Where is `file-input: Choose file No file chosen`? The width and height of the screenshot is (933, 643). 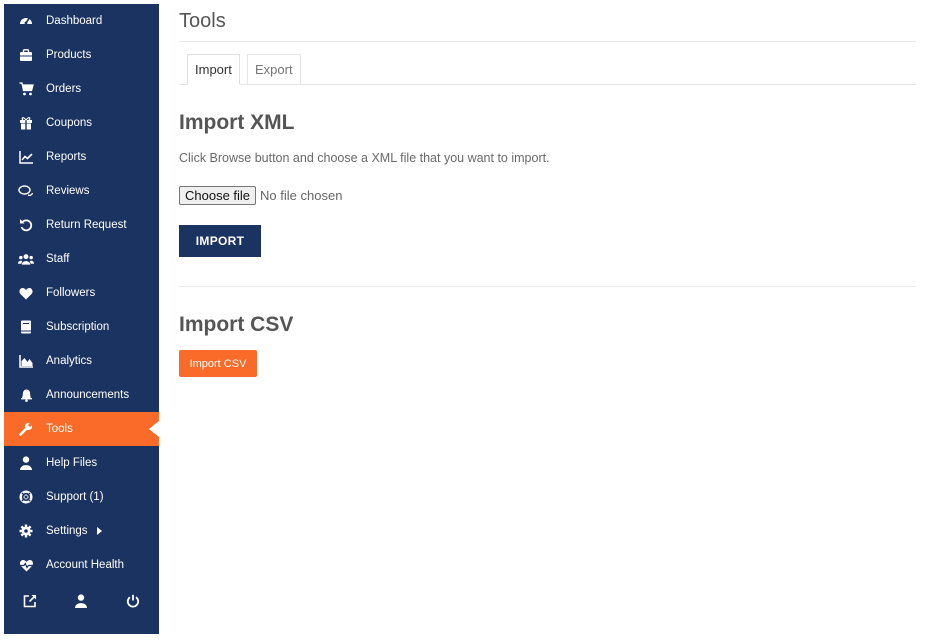 file-input: Choose file No file chosen is located at coordinates (260, 195).